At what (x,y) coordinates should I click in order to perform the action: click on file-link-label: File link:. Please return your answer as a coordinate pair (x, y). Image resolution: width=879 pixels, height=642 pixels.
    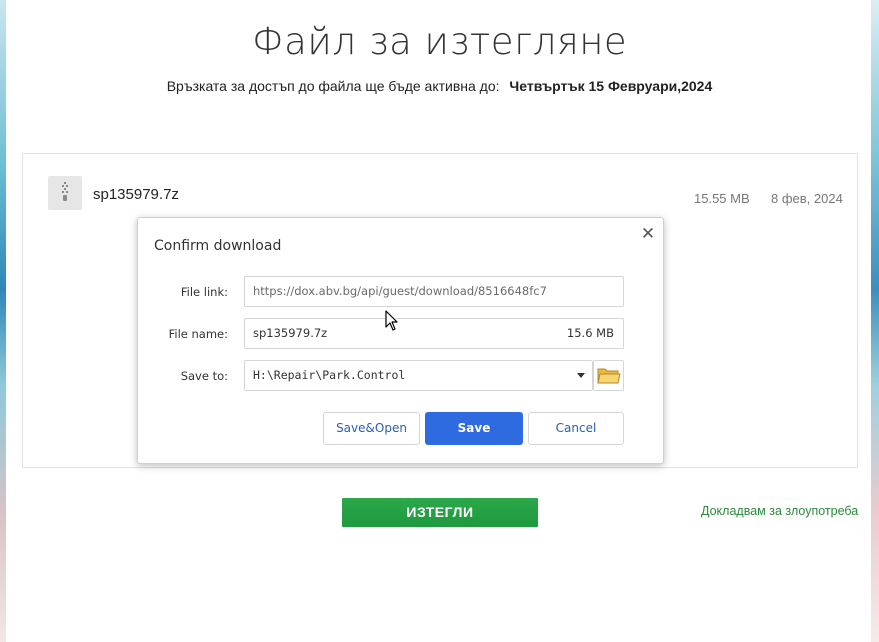
    Looking at the image, I should click on (204, 292).